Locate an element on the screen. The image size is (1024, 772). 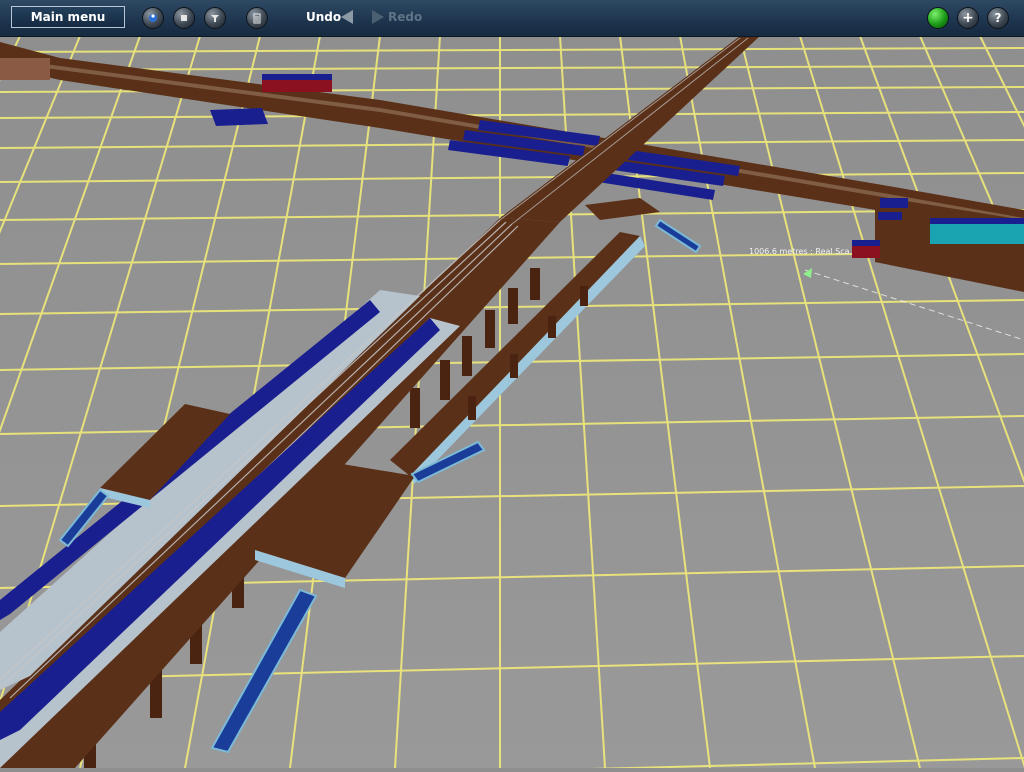
measurement-readout: 1006.6 metres : Real Sca is located at coordinates (799, 251).